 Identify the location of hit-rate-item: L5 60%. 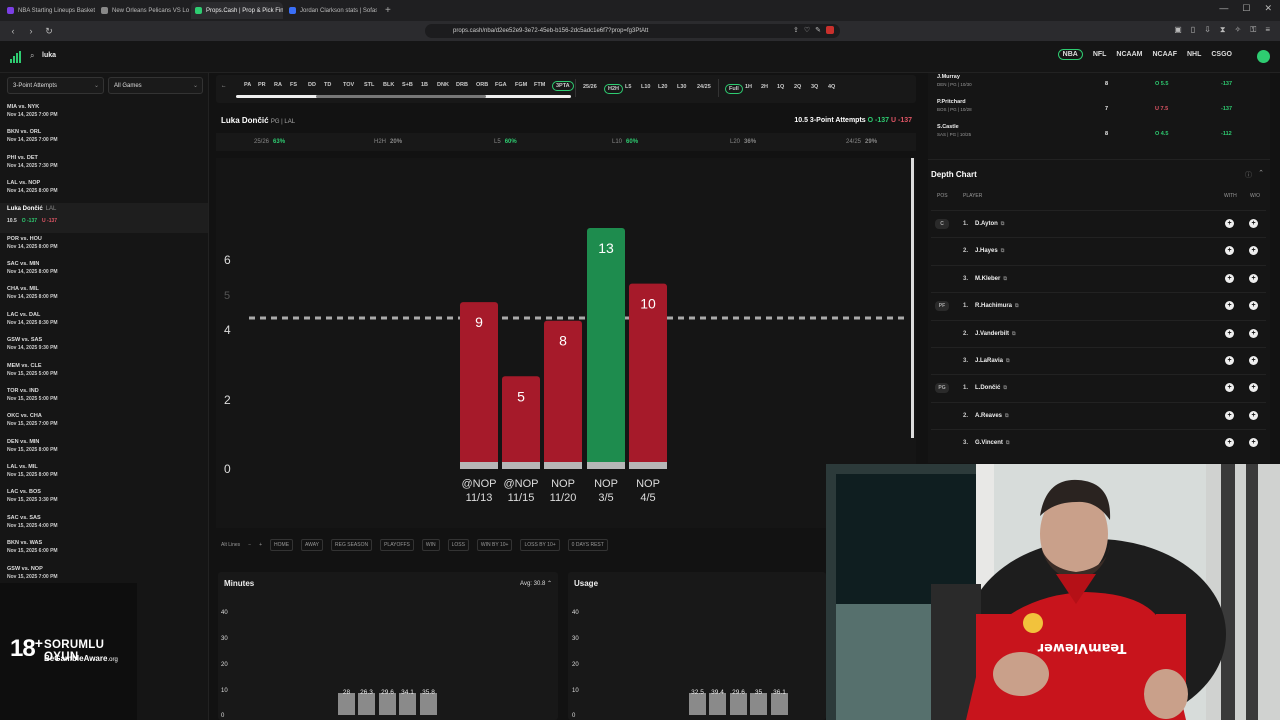
(505, 142).